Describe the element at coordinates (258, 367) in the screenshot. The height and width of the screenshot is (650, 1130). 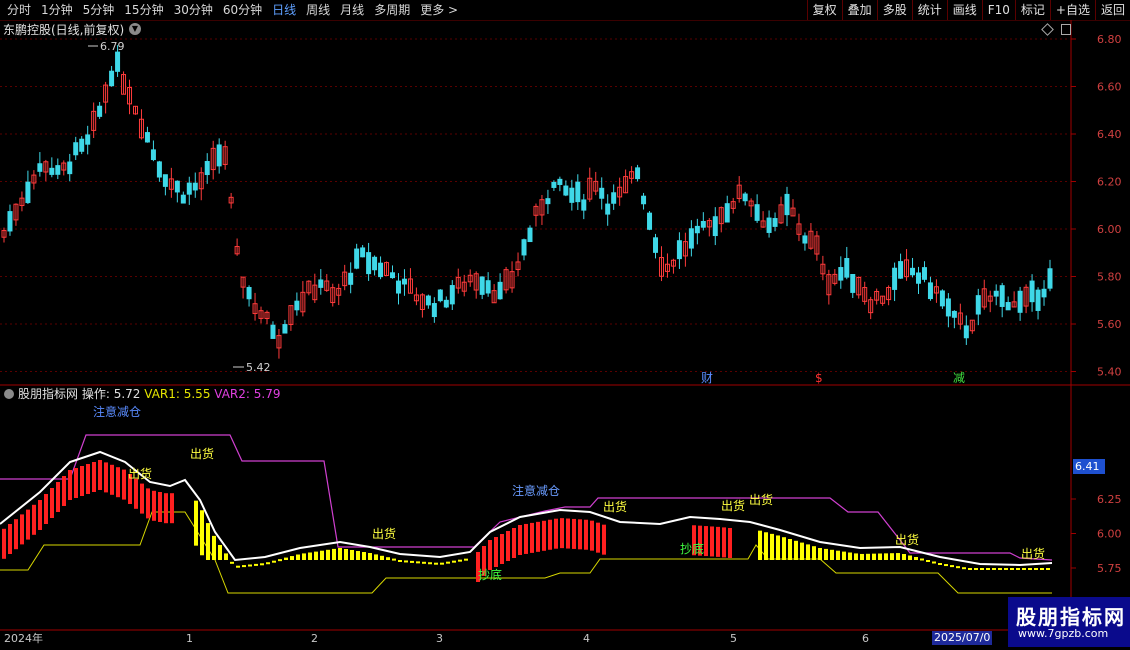
I see `low-price-label: 5.42` at that location.